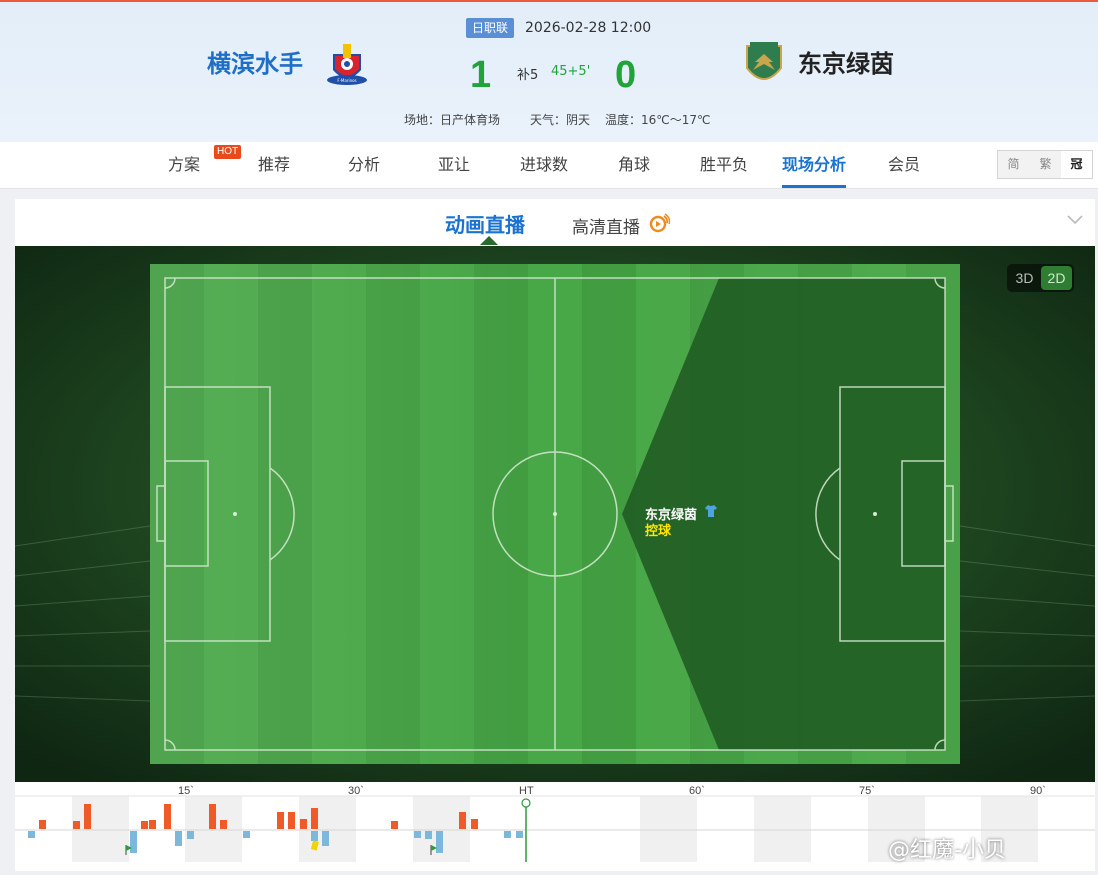 The width and height of the screenshot is (1098, 875). I want to click on jersey-icon, so click(711, 511).